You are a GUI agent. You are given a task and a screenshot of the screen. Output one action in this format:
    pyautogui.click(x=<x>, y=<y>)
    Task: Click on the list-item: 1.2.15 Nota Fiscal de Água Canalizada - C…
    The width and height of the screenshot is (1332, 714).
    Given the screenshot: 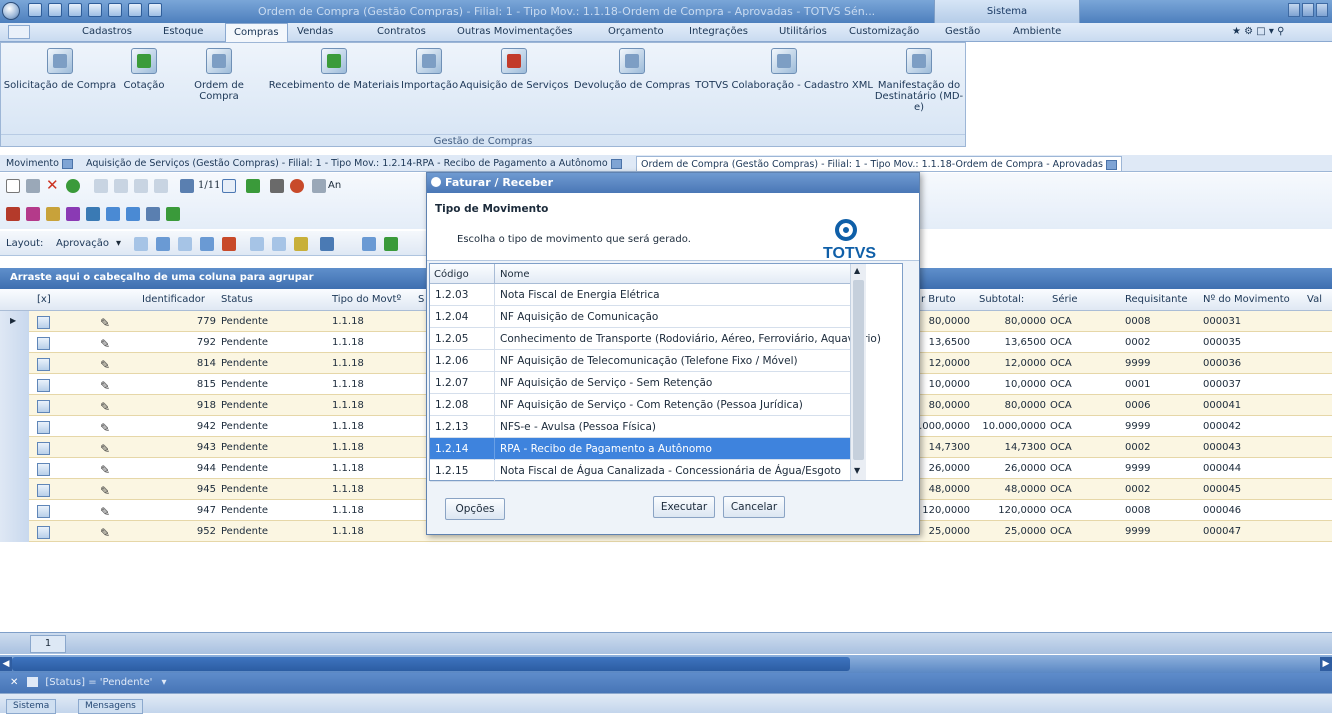 What is the action you would take?
    pyautogui.click(x=640, y=471)
    